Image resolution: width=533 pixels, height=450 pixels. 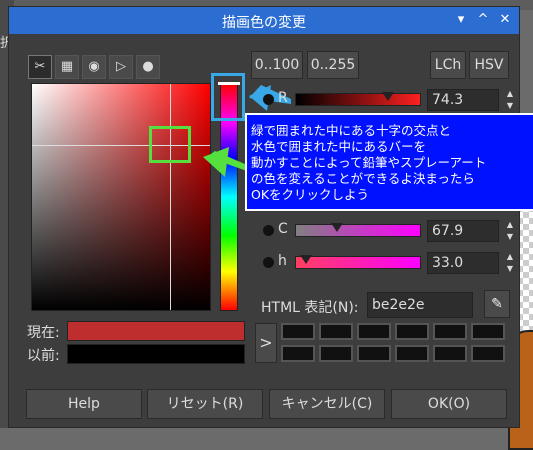 I want to click on titlebar: 描画色の変更 ▾ ^ ✕, so click(x=264, y=20).